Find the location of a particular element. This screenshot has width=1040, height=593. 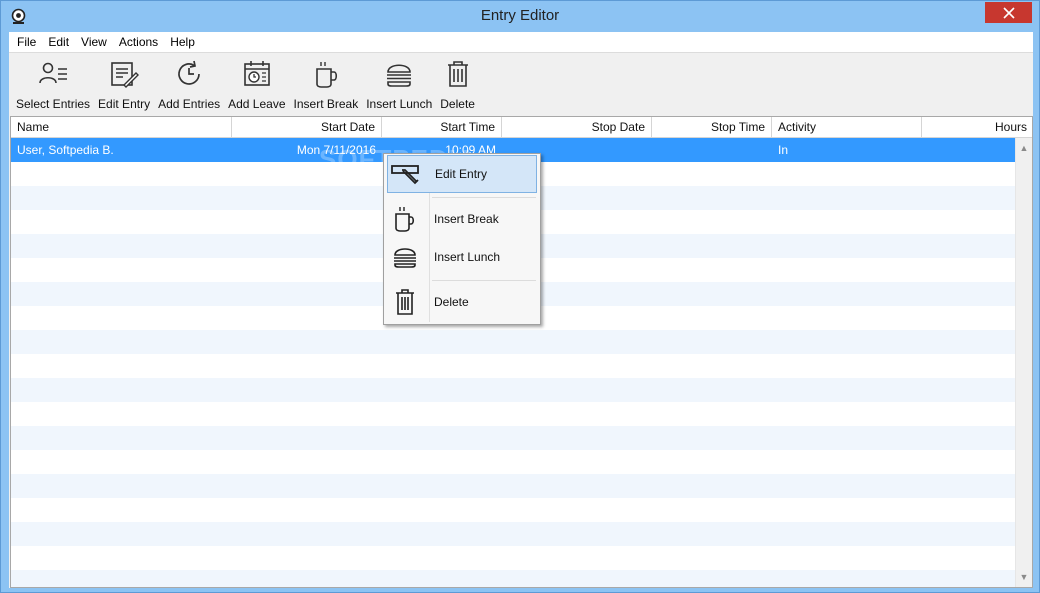

cell-hours is located at coordinates (969, 150).